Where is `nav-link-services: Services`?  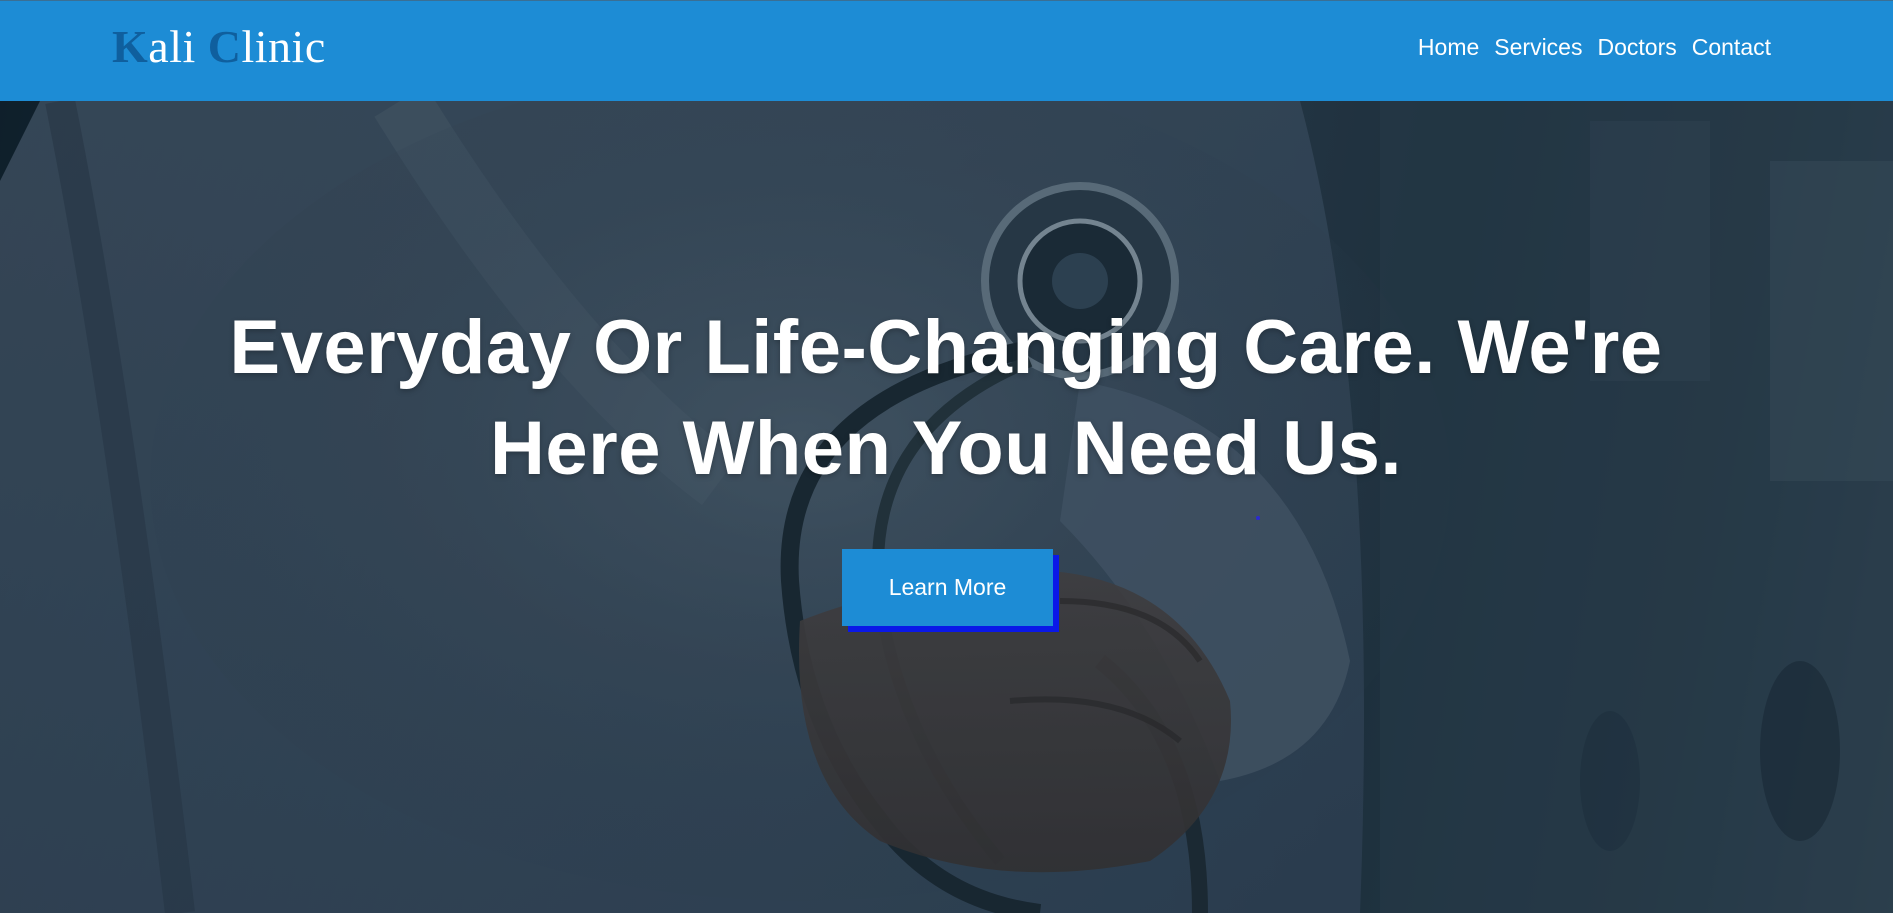
nav-link-services: Services is located at coordinates (1538, 47).